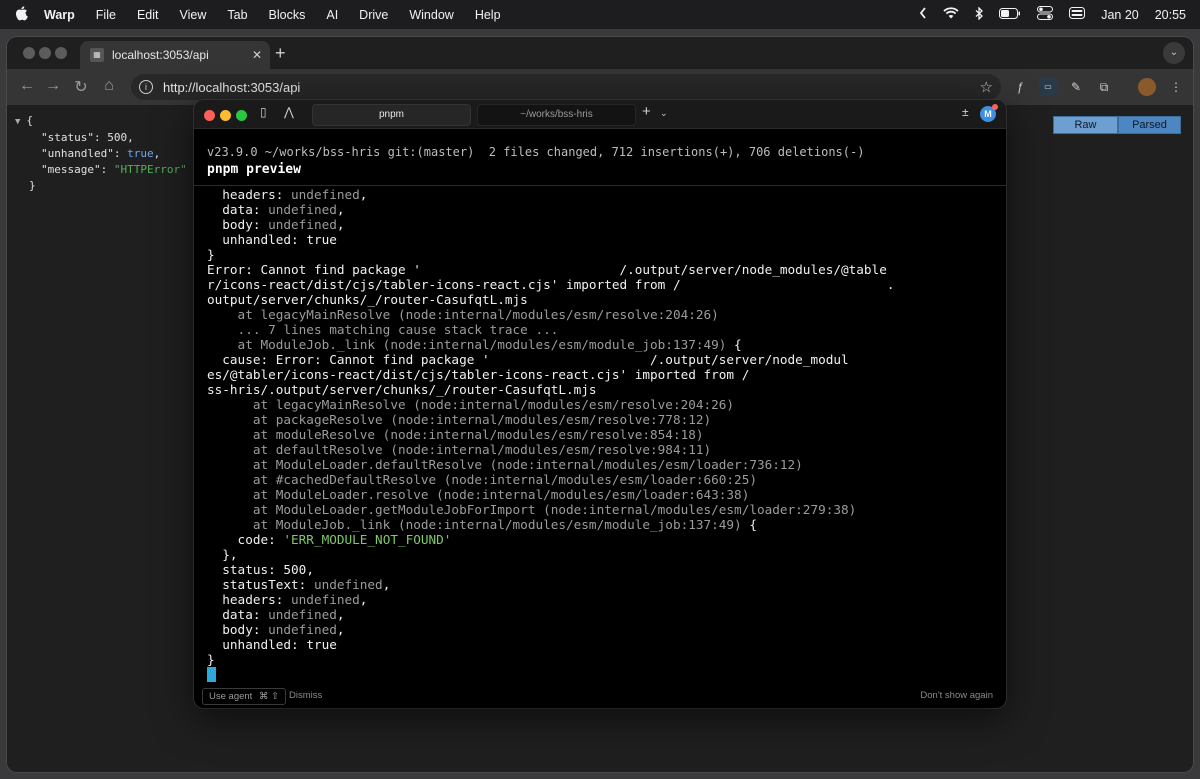  Describe the element at coordinates (604, 599) in the screenshot. I see `terminal-line: headers: undefined,` at that location.